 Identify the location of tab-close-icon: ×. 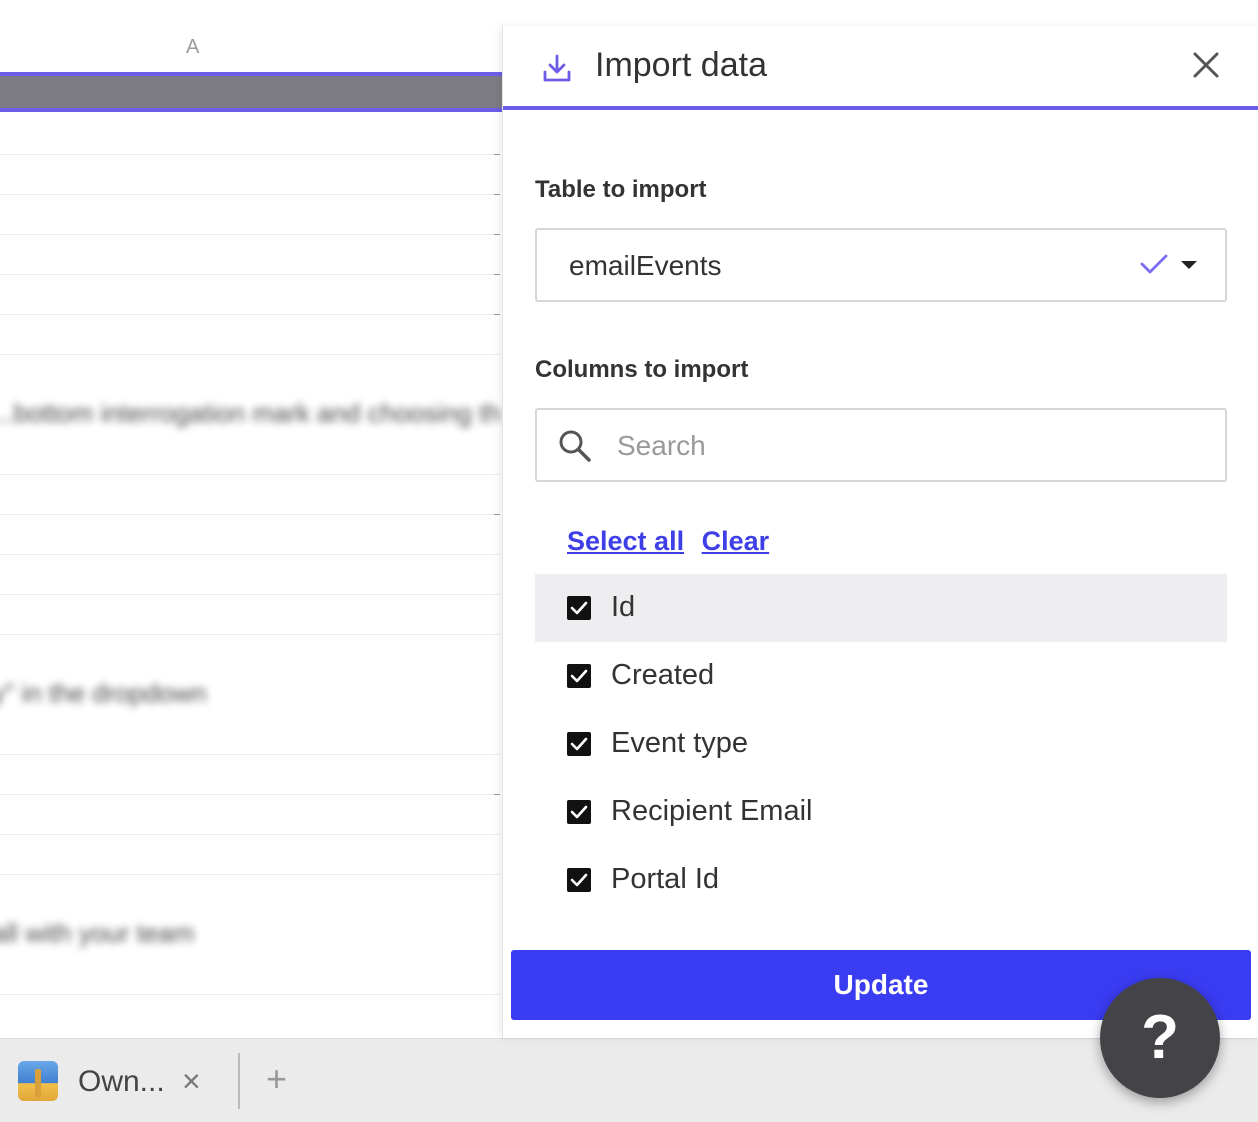
(191, 1081).